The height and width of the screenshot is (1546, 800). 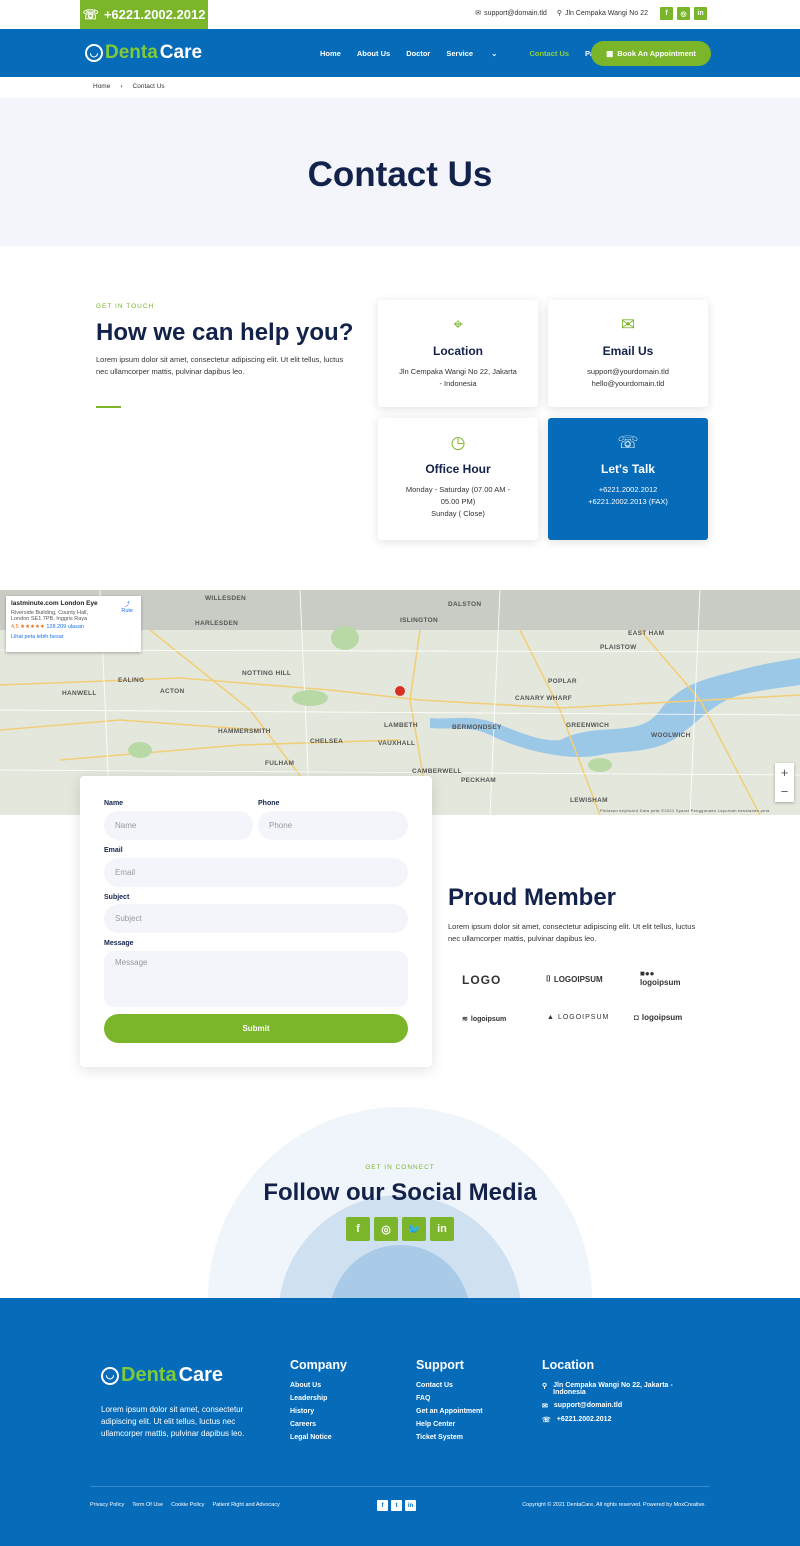 I want to click on location-pin-icon: ⌖, so click(x=458, y=324).